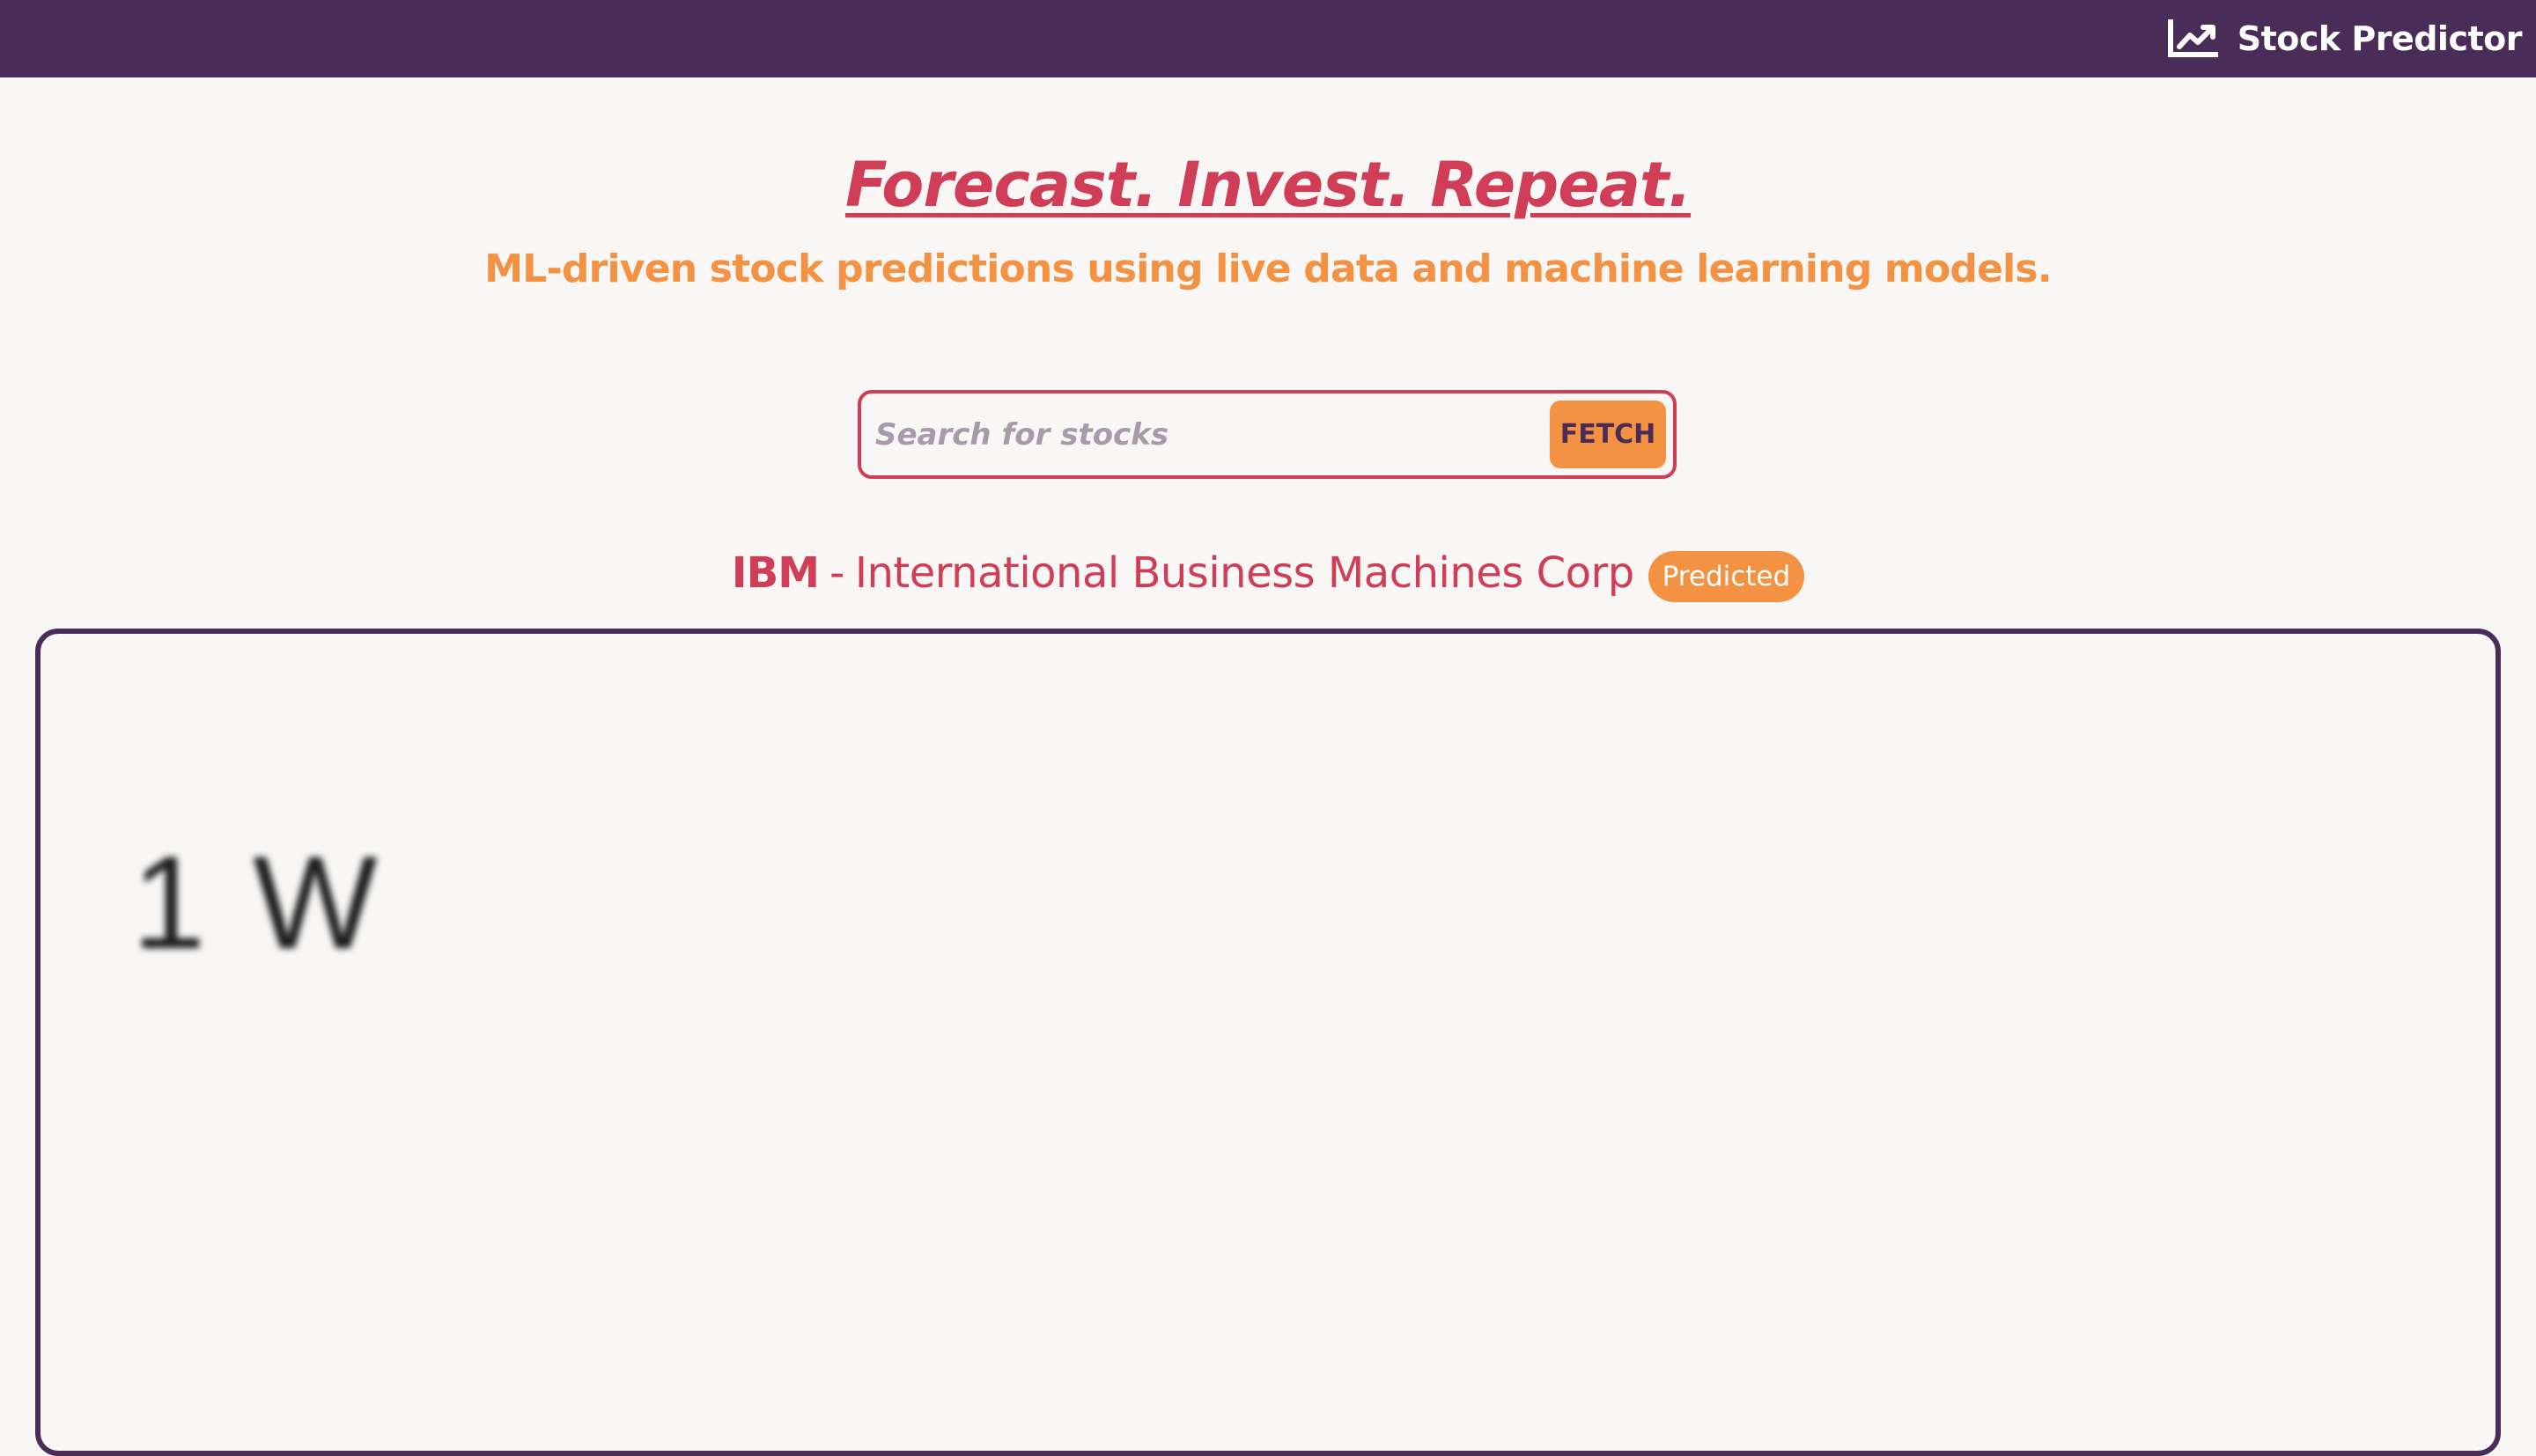  I want to click on brand-link: Stock Predictor, so click(2345, 38).